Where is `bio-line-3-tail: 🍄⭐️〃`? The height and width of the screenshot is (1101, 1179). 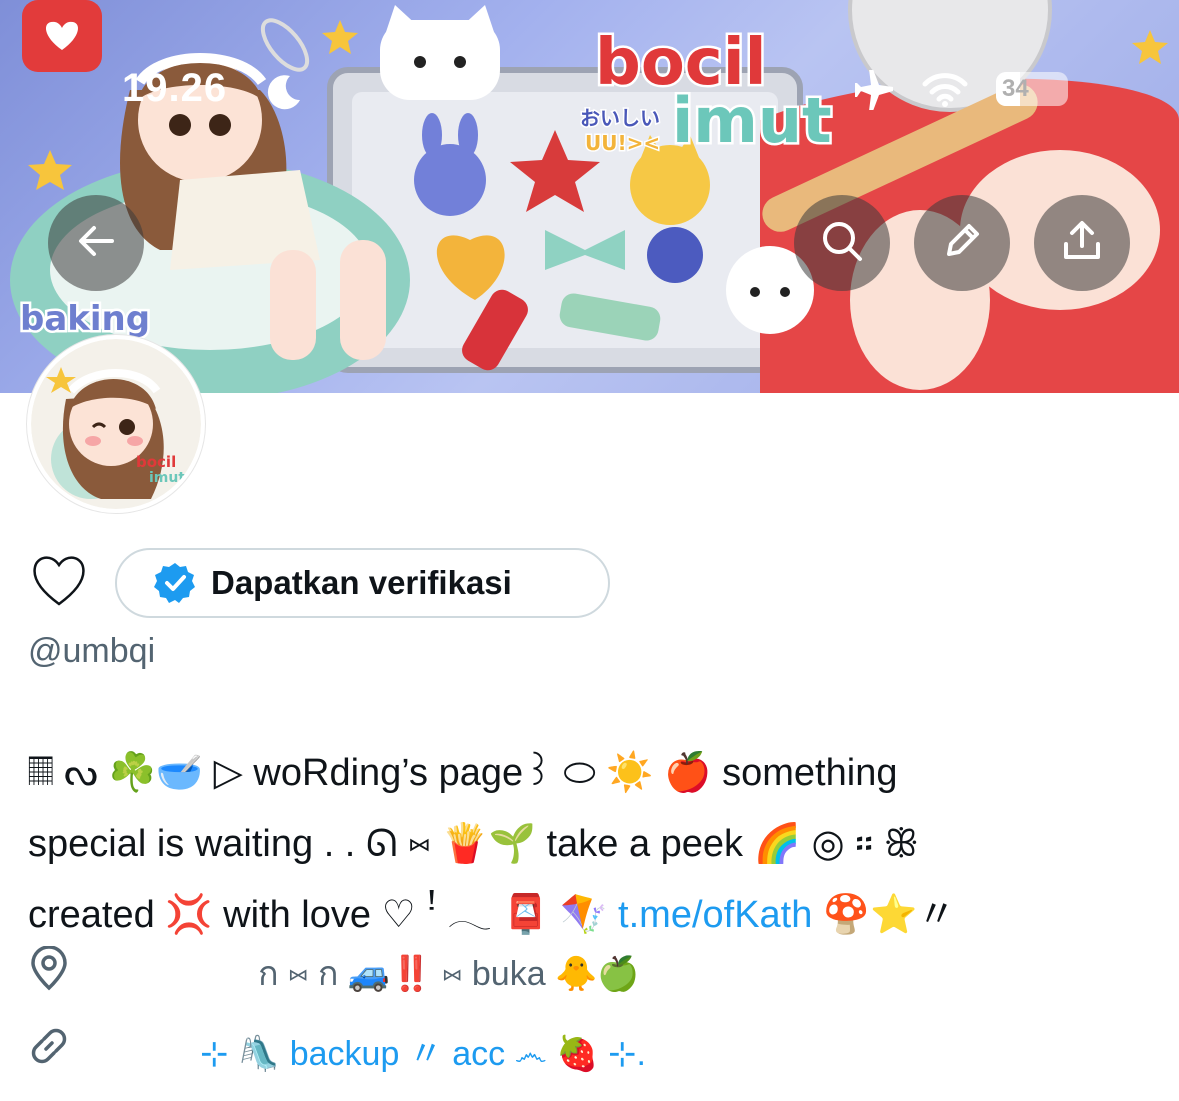
bio-line-3-tail: 🍄⭐️〃 is located at coordinates (884, 915).